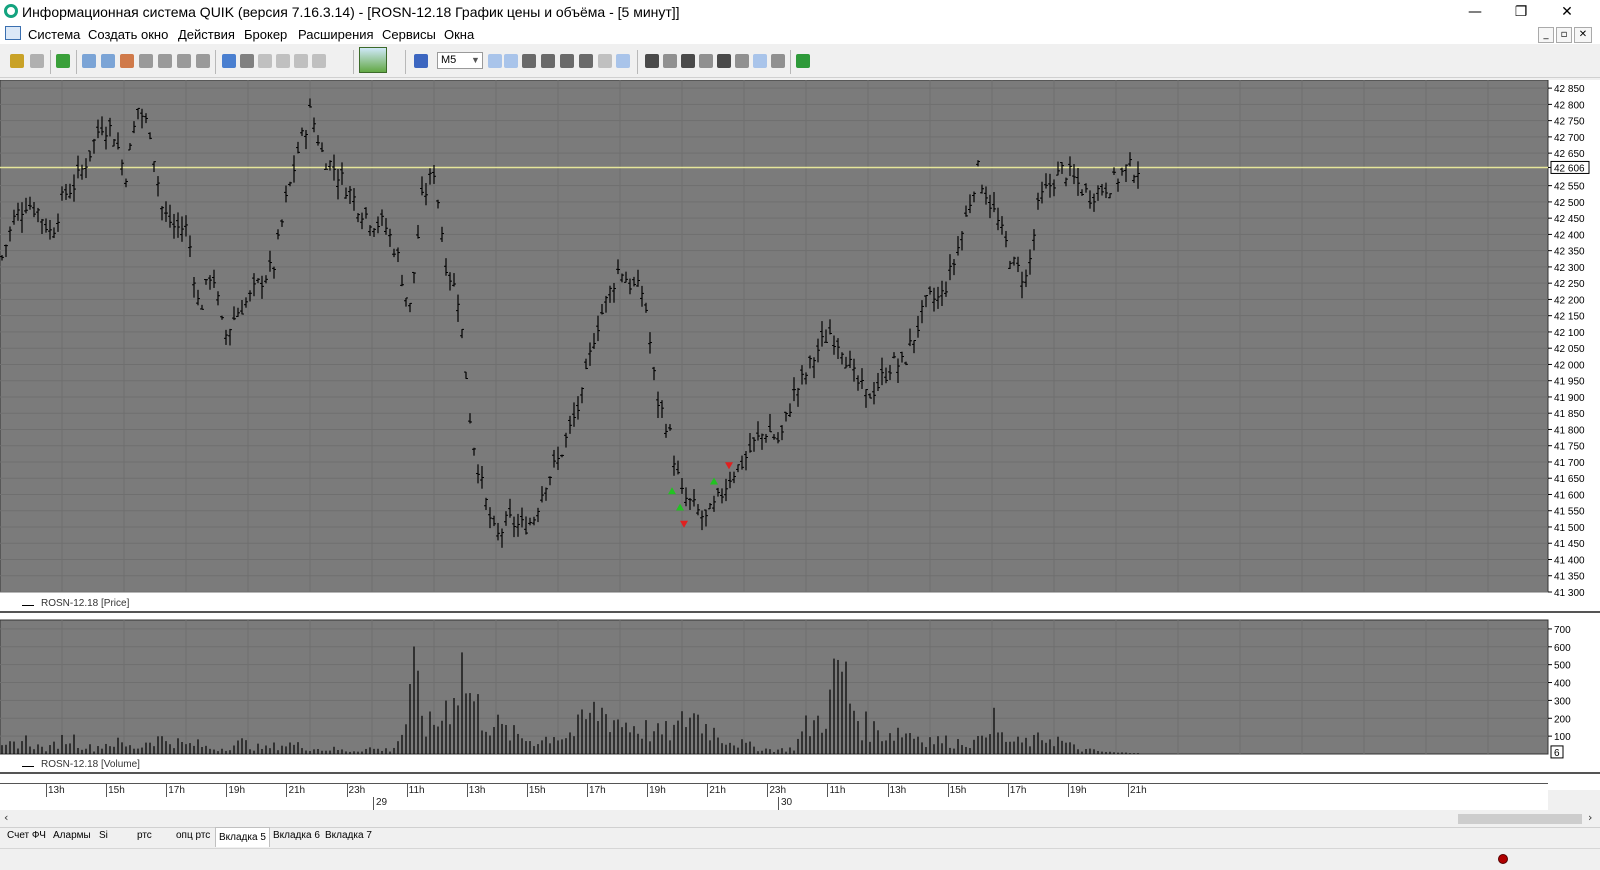  I want to click on menu-actions: Действия, so click(206, 34).